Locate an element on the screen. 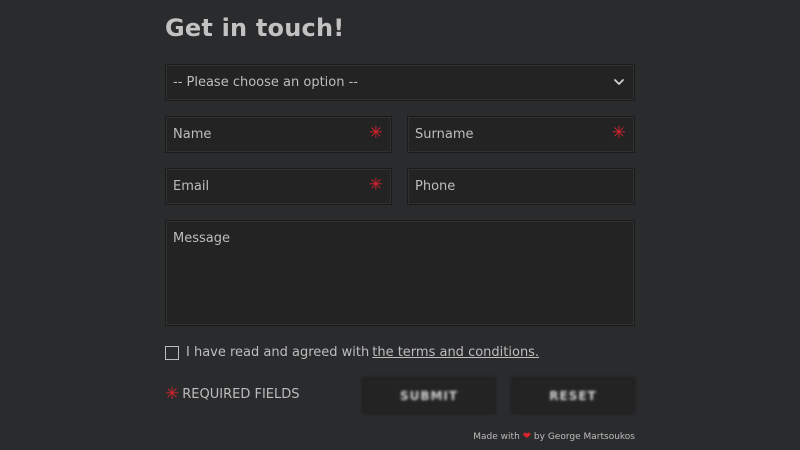 The width and height of the screenshot is (800, 450). chevron-down-icon is located at coordinates (619, 82).